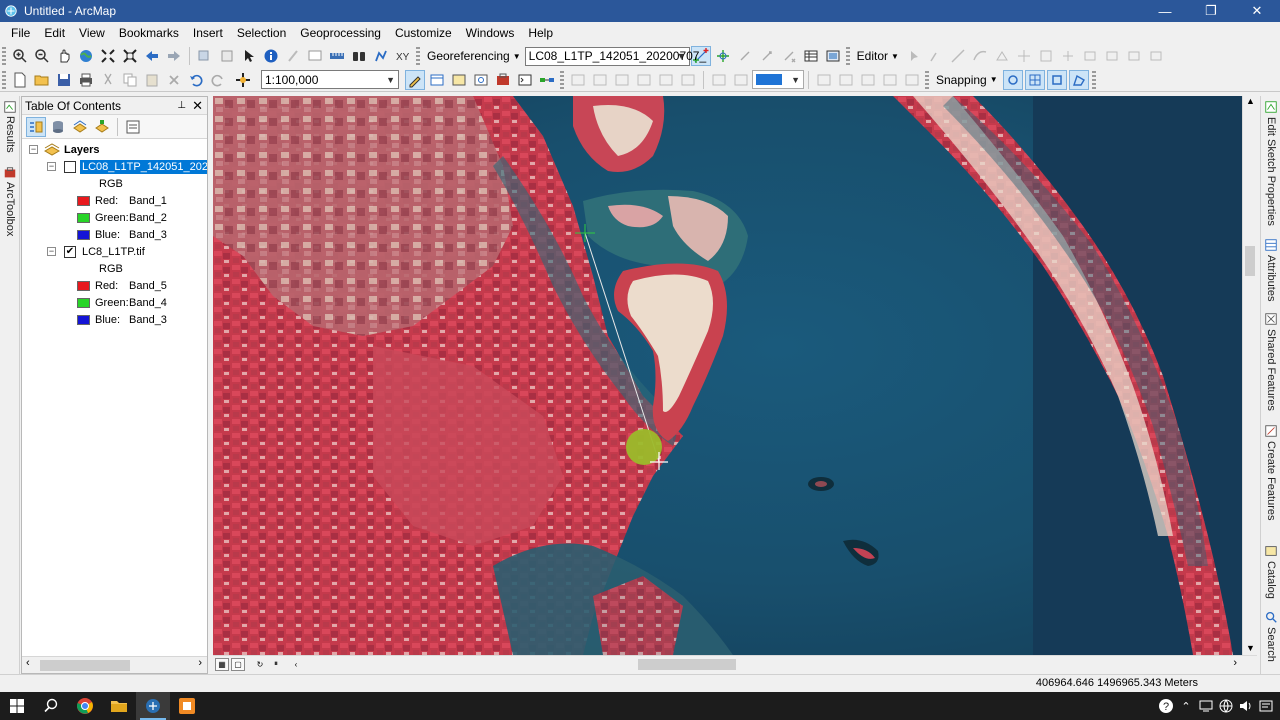 This screenshot has height=720, width=1280. Describe the element at coordinates (130, 56) in the screenshot. I see `fixed-zoom-out-icon` at that location.